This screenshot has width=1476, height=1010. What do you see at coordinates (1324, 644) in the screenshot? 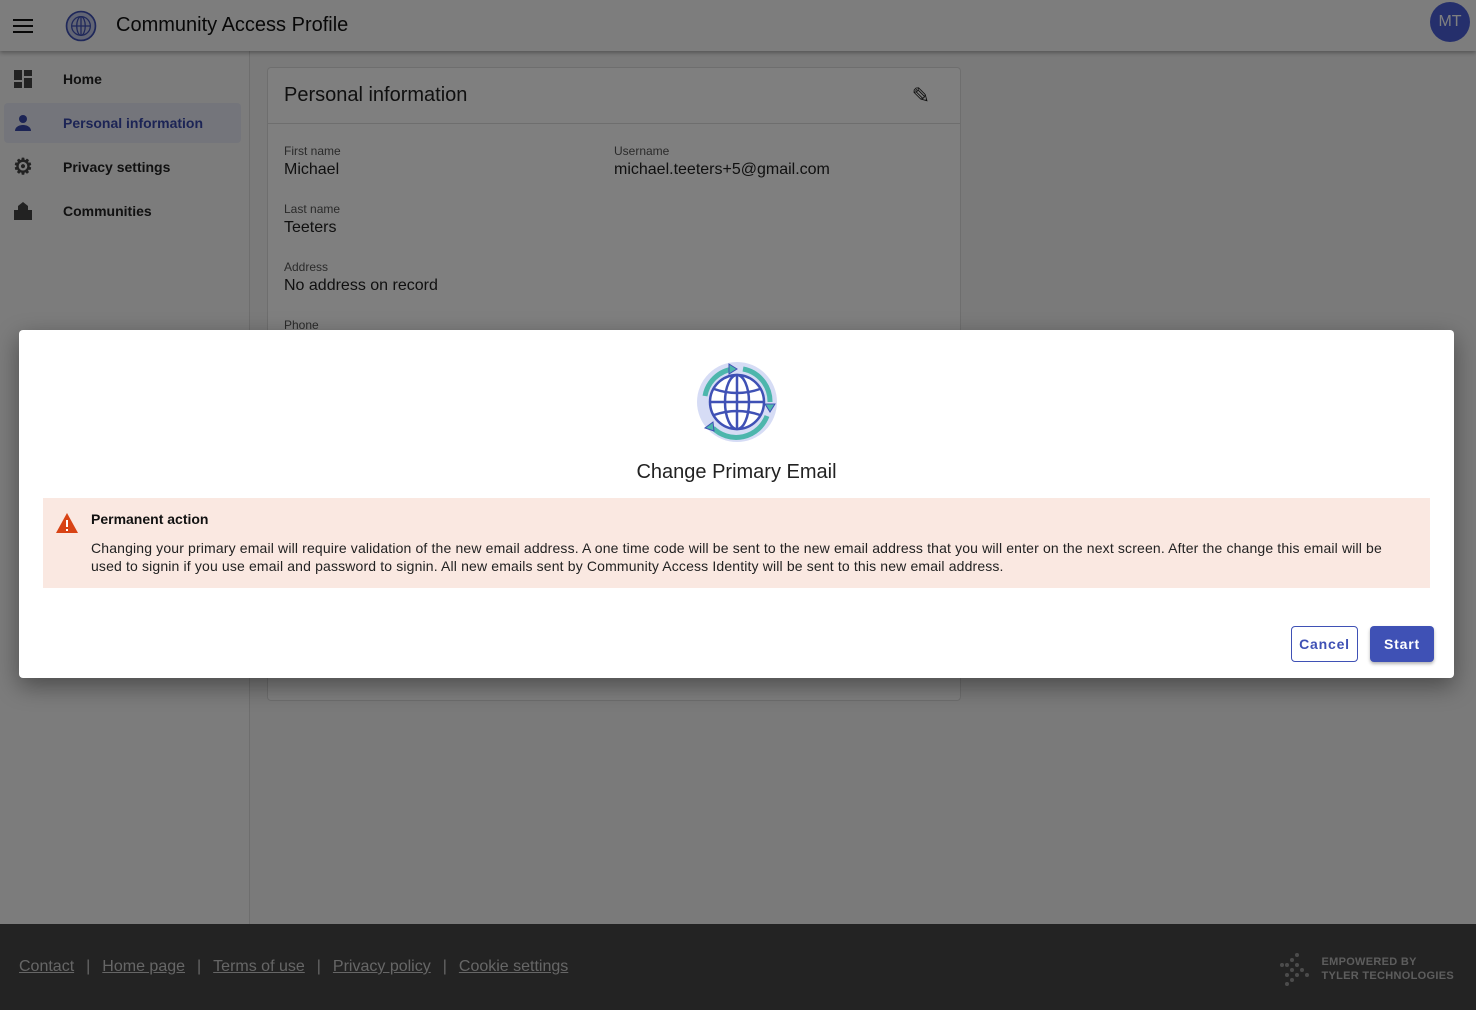
I see `cancel-button: Cancel` at bounding box center [1324, 644].